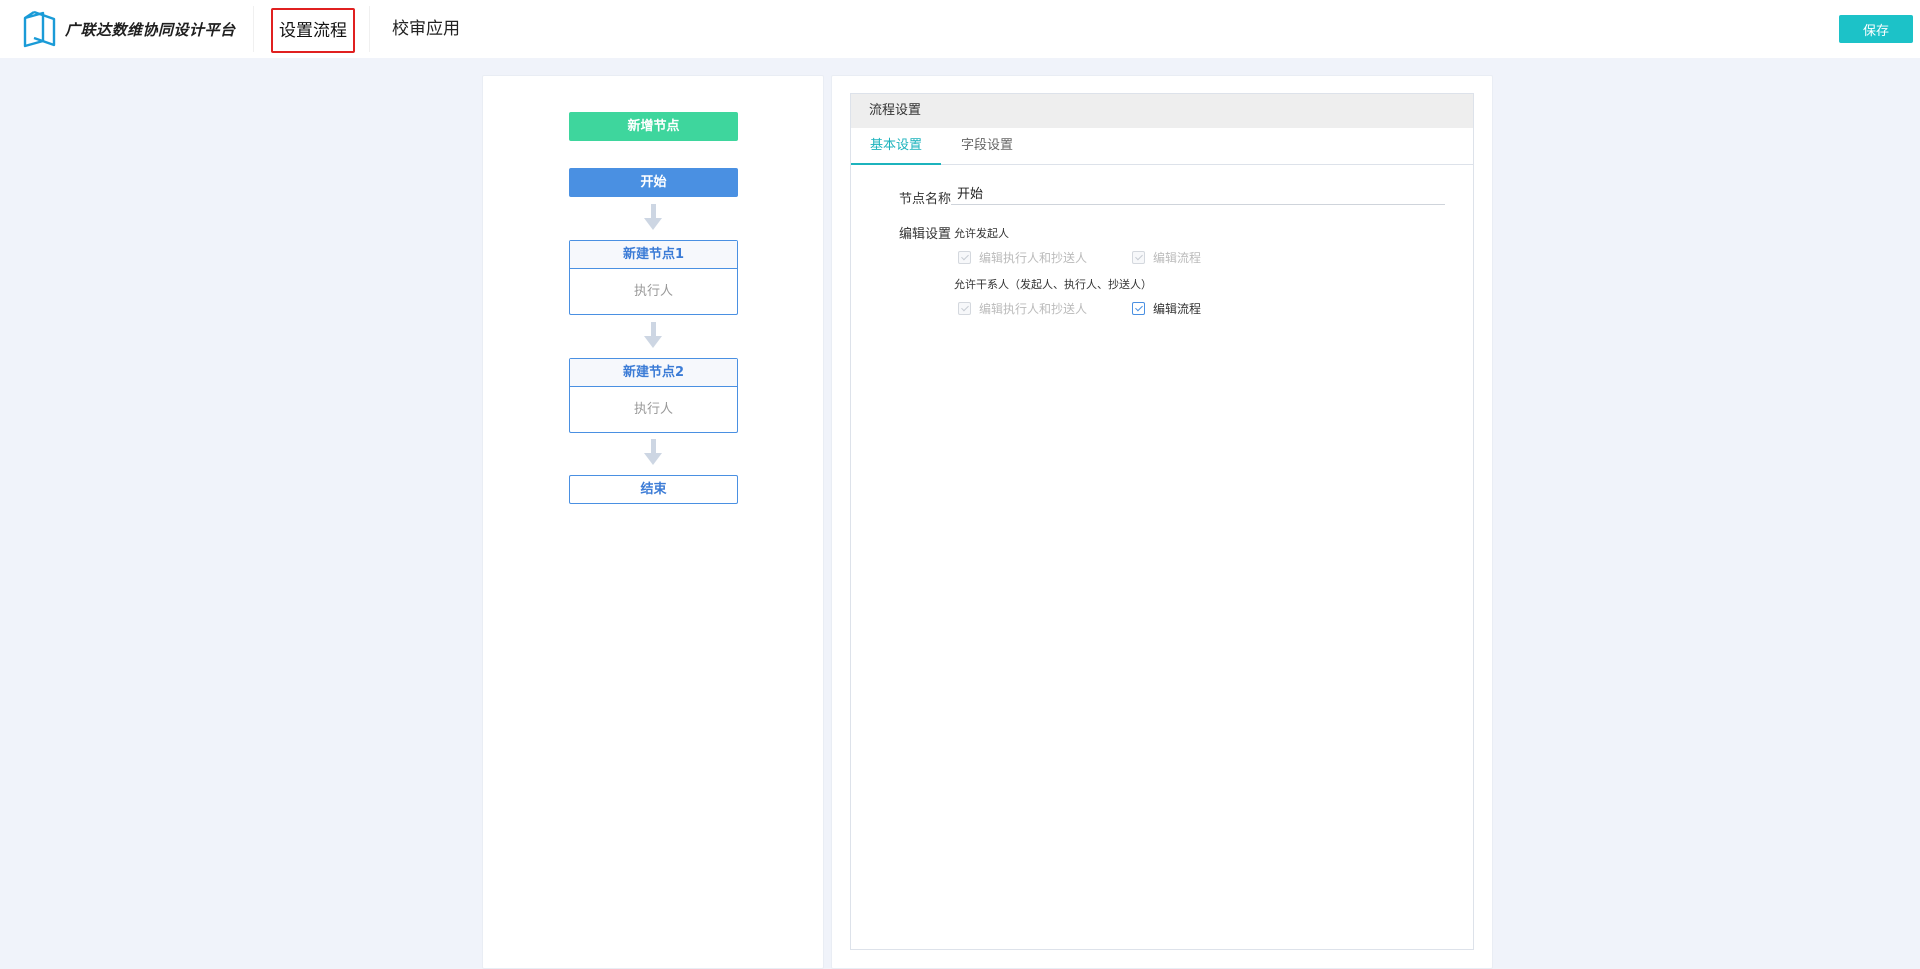  I want to click on tab-basic-settings: 基本设置, so click(896, 146).